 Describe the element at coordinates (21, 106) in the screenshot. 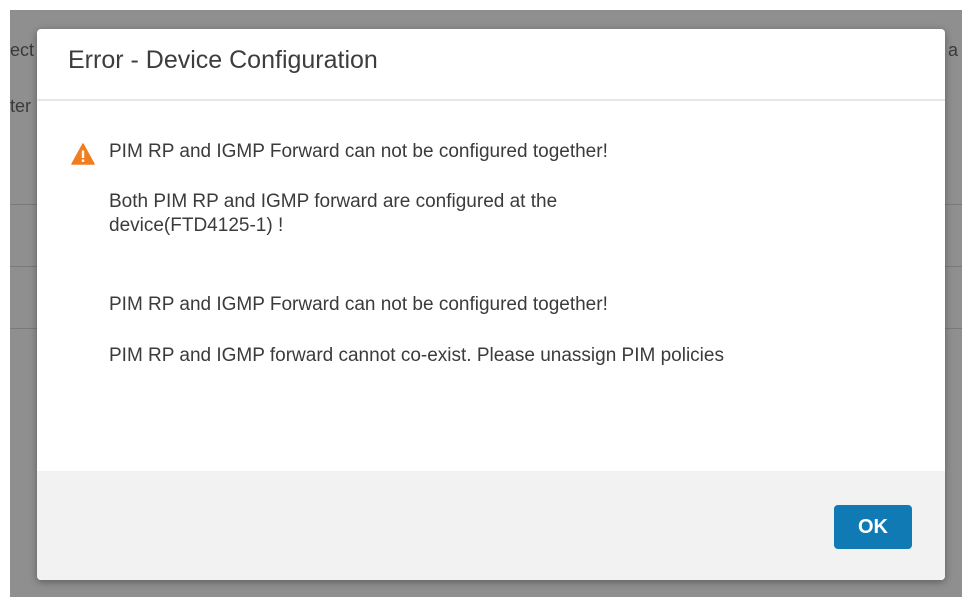

I see `background-filter-text: ter` at that location.